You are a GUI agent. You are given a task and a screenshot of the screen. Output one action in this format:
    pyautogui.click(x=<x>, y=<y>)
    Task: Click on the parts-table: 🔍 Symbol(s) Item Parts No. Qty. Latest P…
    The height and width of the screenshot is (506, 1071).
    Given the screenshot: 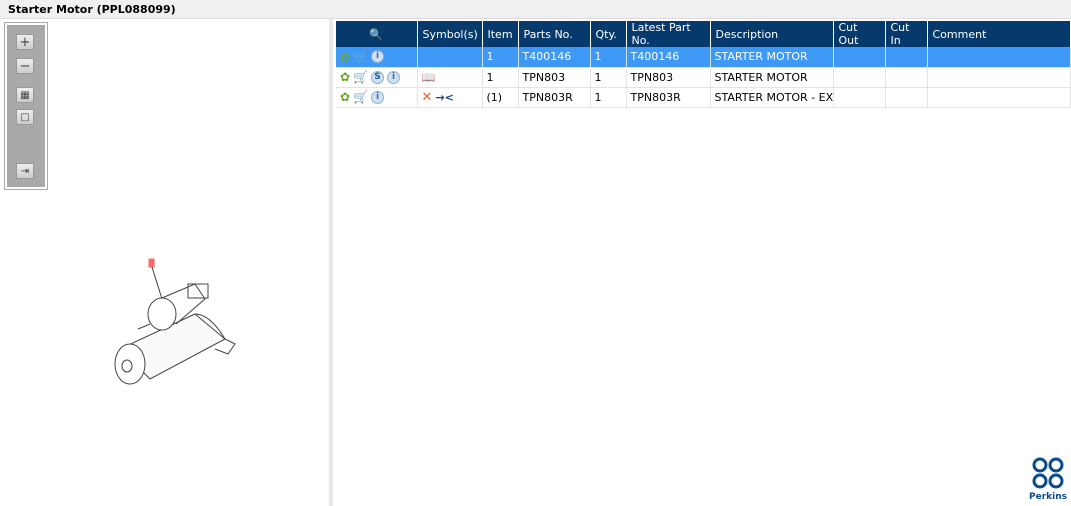 What is the action you would take?
    pyautogui.click(x=703, y=64)
    